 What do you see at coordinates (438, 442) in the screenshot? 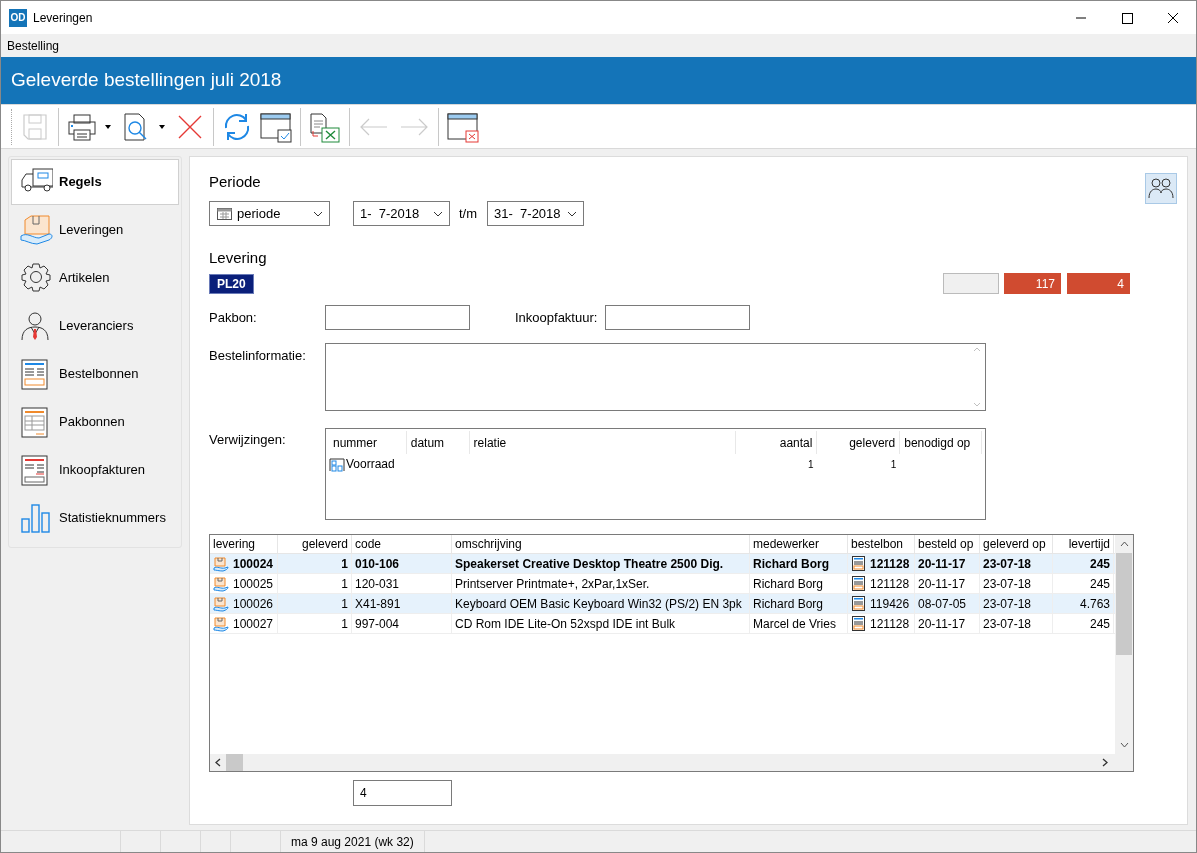
I see `column-header: datum` at bounding box center [438, 442].